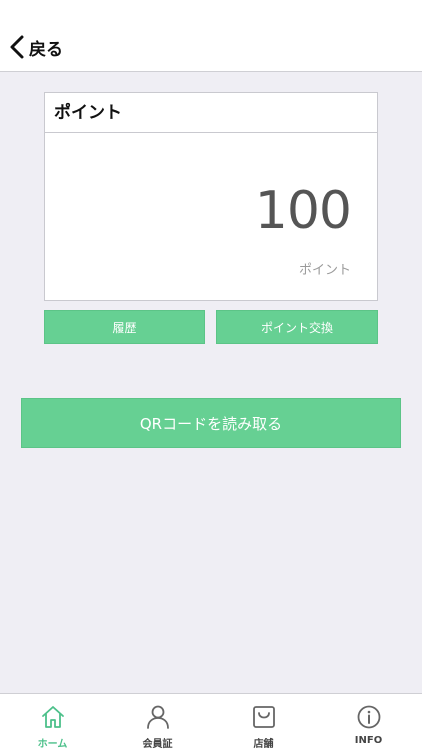 The height and width of the screenshot is (750, 422). I want to click on header: 戻る, so click(211, 36).